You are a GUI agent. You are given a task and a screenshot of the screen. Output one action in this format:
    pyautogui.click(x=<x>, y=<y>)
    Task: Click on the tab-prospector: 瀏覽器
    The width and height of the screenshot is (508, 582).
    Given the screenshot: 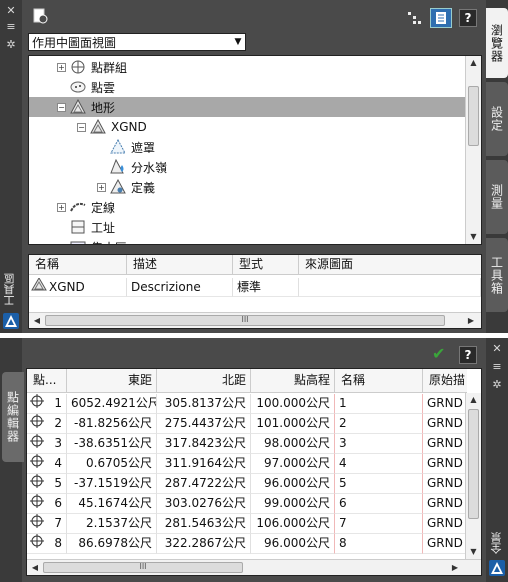 What is the action you would take?
    pyautogui.click(x=497, y=43)
    